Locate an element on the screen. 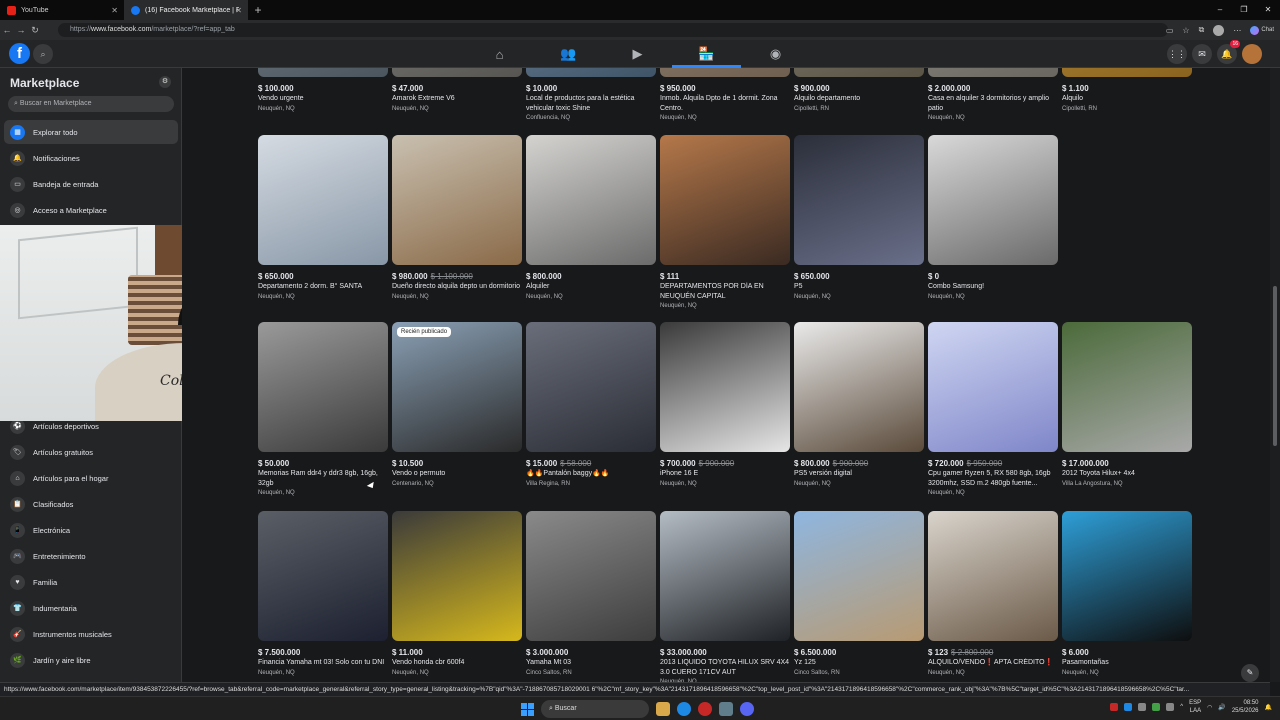 The width and height of the screenshot is (1280, 720). listing-card: $ 800.000 Alquiler Neuquén, NQ is located at coordinates (591, 217).